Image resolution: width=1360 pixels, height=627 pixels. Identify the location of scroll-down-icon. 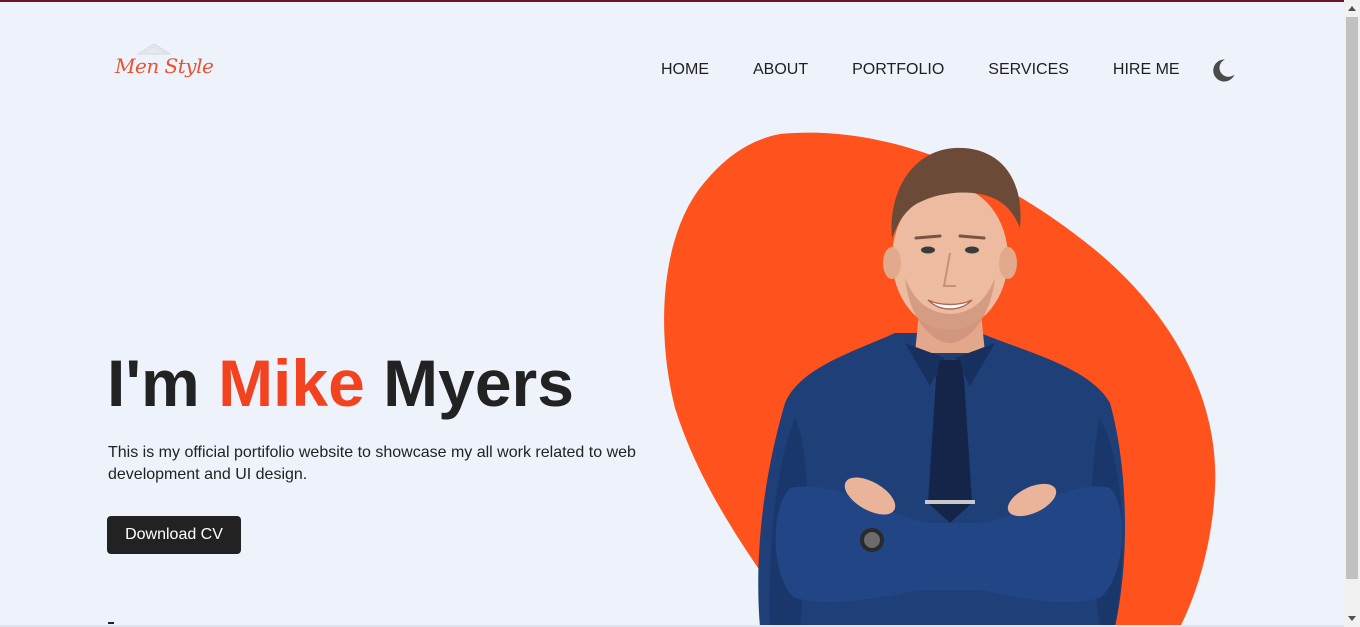
(1352, 618).